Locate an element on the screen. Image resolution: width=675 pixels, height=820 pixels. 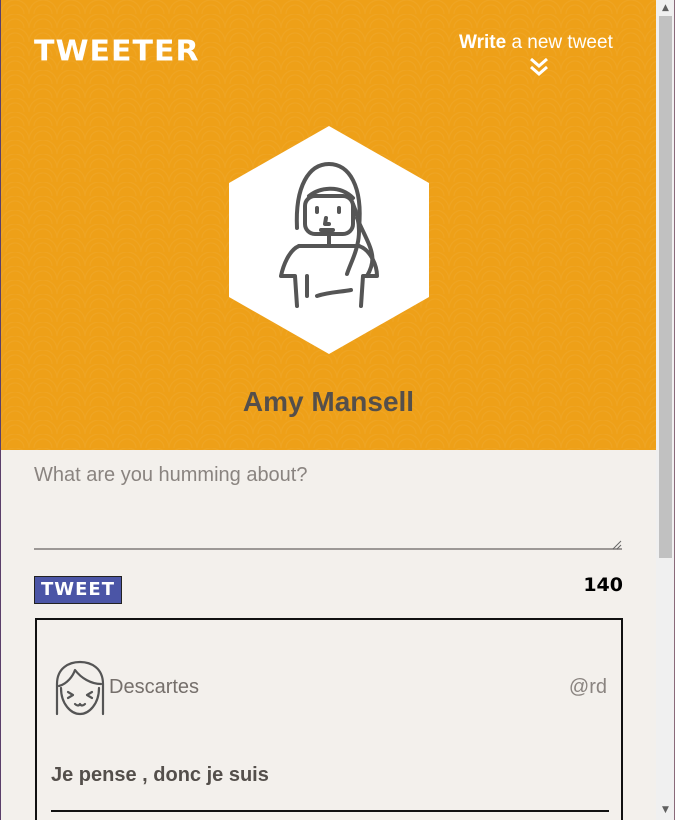
tweet-author-name: Descartes is located at coordinates (154, 687).